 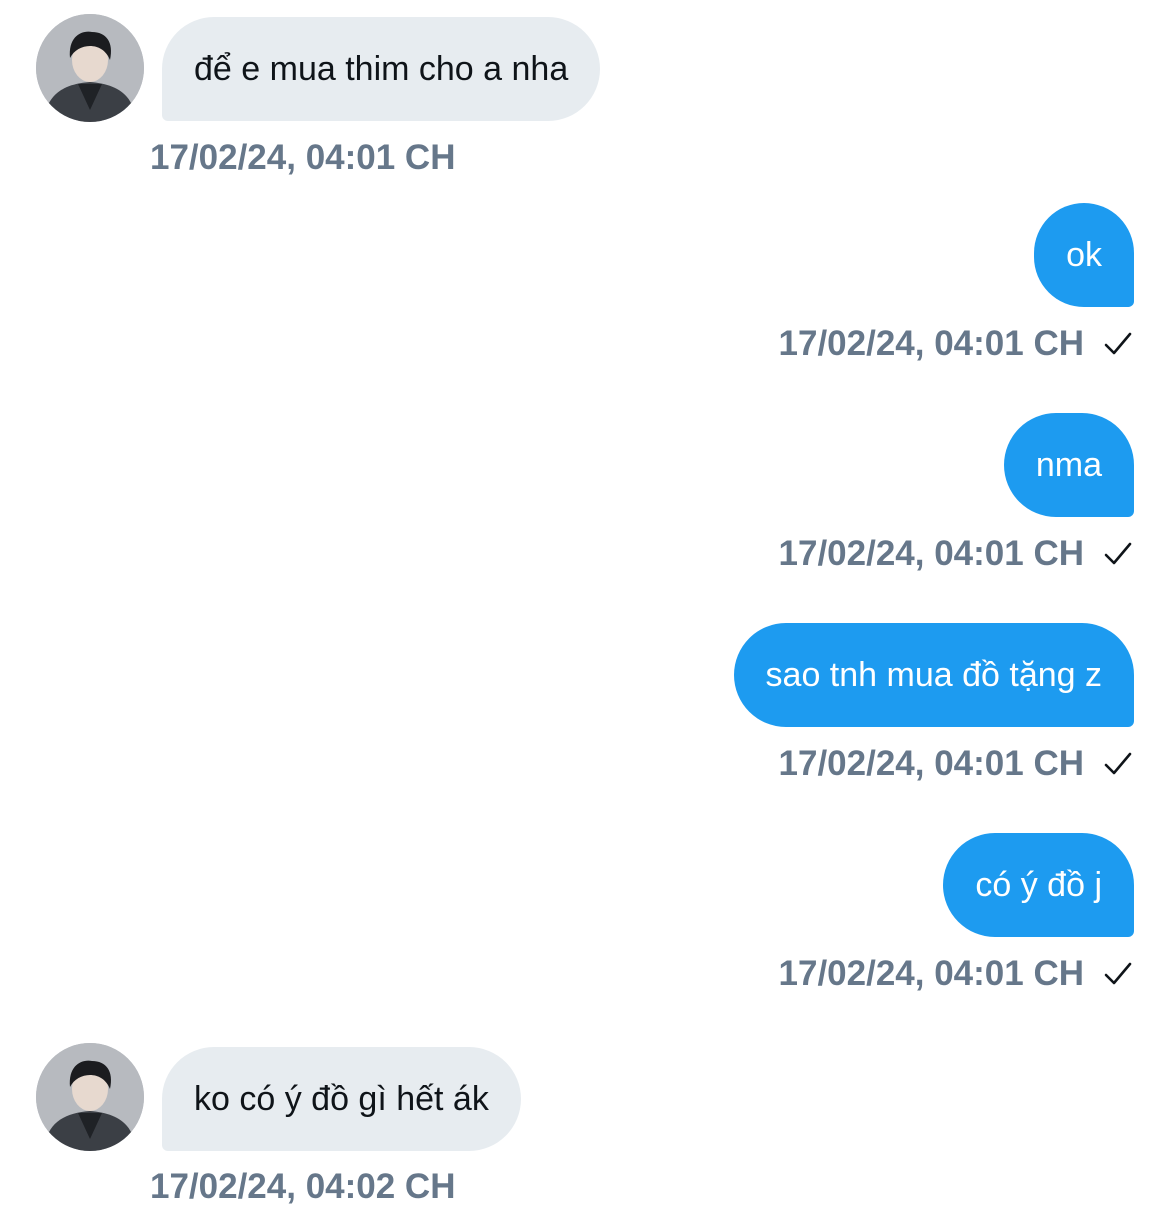 What do you see at coordinates (303, 1186) in the screenshot?
I see `message-timestamp: 17/02/24, 04:02 CH` at bounding box center [303, 1186].